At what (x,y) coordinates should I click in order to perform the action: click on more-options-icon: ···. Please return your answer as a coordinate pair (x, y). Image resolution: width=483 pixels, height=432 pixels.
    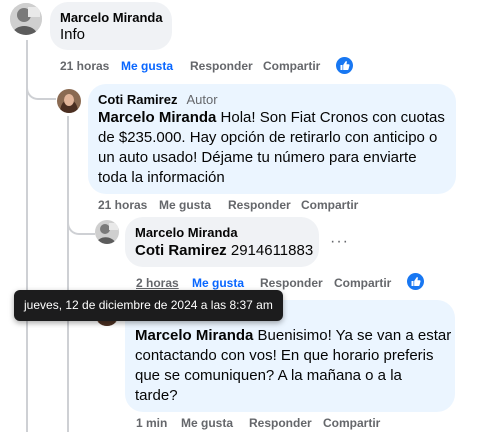
    Looking at the image, I should click on (339, 242).